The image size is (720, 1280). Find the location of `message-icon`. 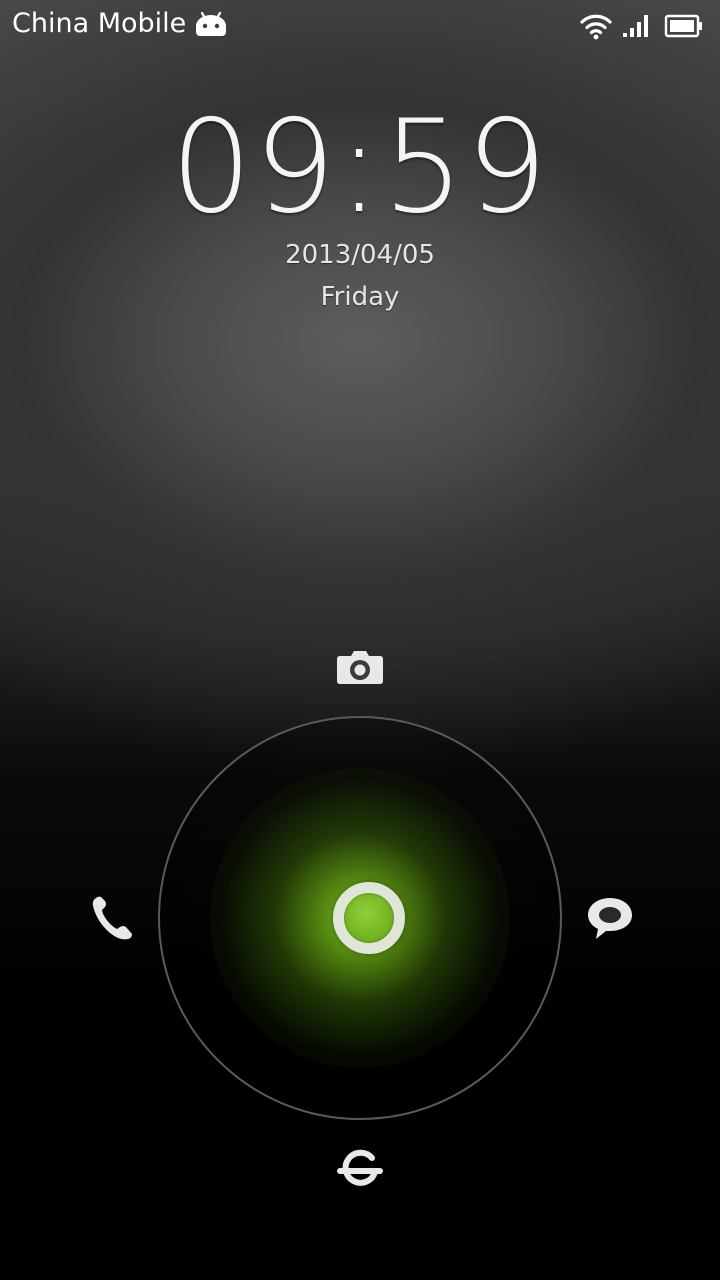

message-icon is located at coordinates (610, 918).